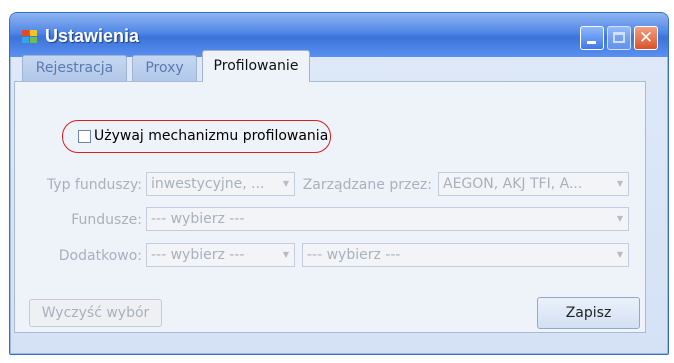 This screenshot has height=363, width=674. Describe the element at coordinates (256, 66) in the screenshot. I see `tab-profilowanie: Profilowanie` at that location.